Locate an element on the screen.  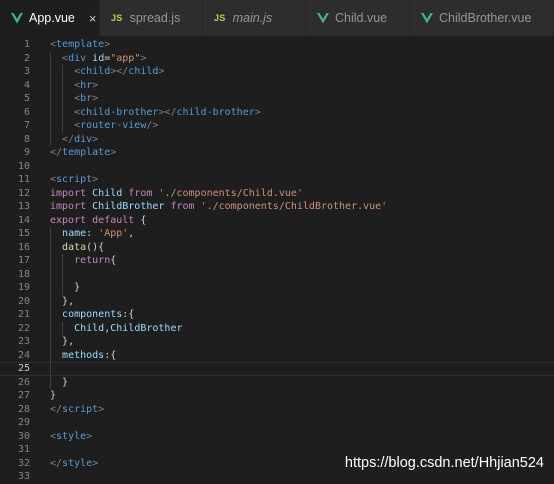
line-number: 19 is located at coordinates (23, 287).